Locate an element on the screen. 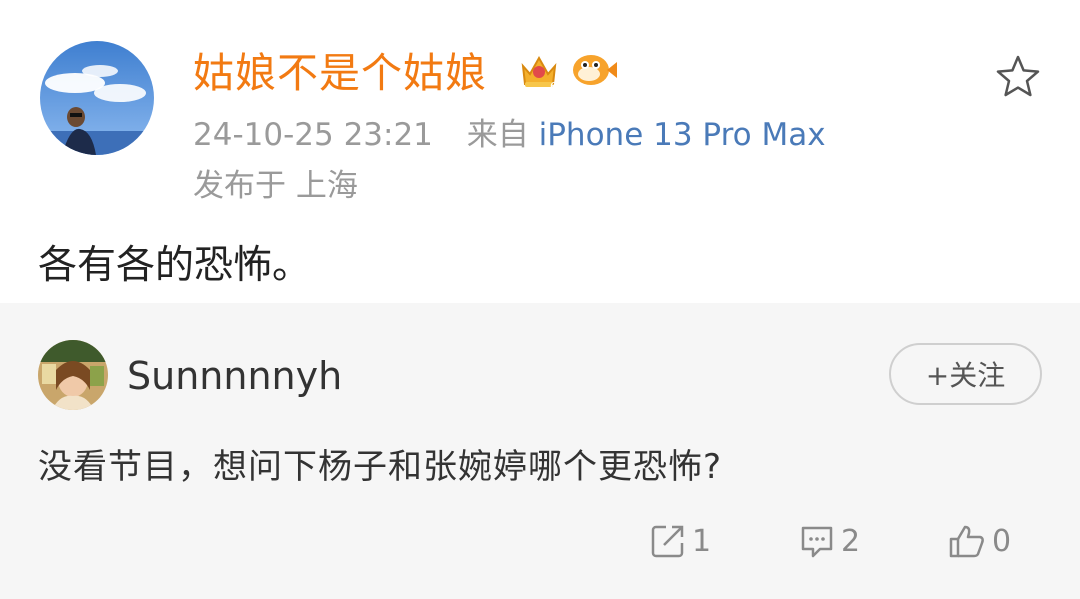  favorite-star-icon is located at coordinates (1018, 77).